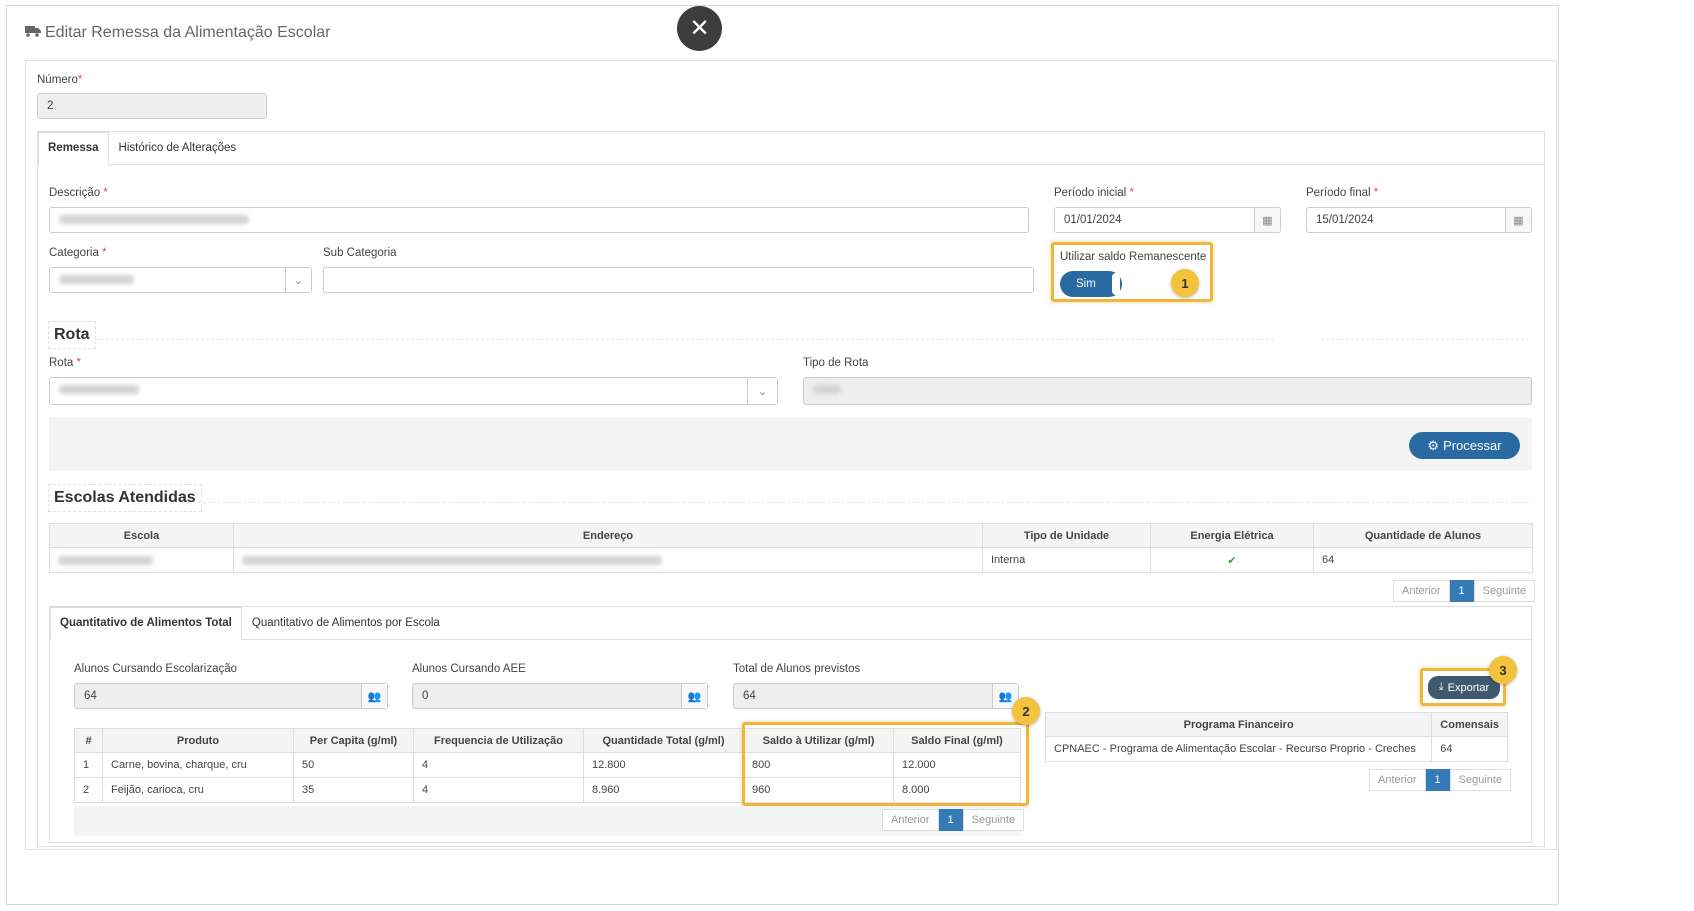 Image resolution: width=1694 pixels, height=911 pixels. What do you see at coordinates (1423, 560) in the screenshot?
I see `quantidade-cell: 64` at bounding box center [1423, 560].